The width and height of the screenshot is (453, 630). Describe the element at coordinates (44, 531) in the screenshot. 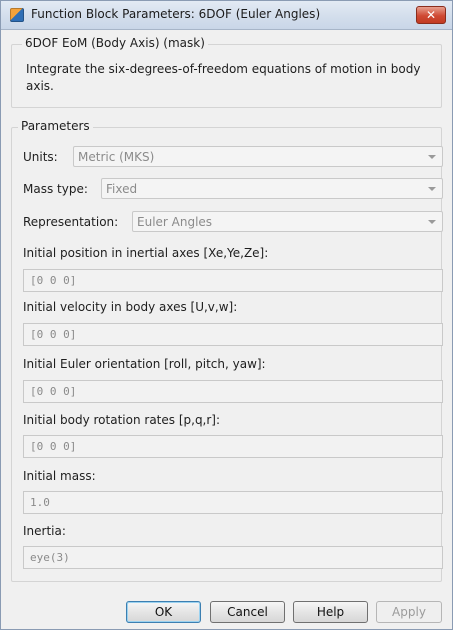

I see `inertia-label: Inertia:` at that location.